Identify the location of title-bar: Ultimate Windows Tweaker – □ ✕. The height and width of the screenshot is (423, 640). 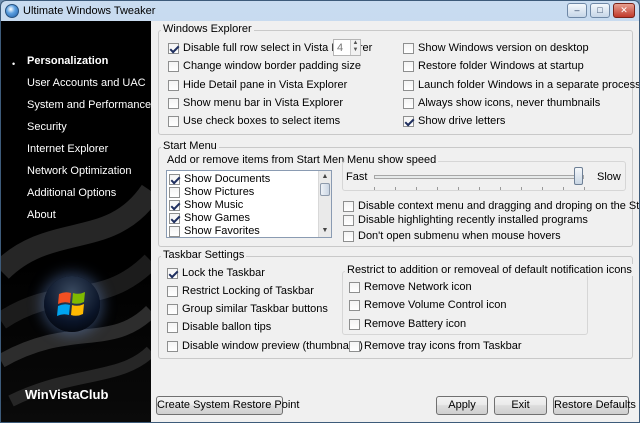
(320, 11).